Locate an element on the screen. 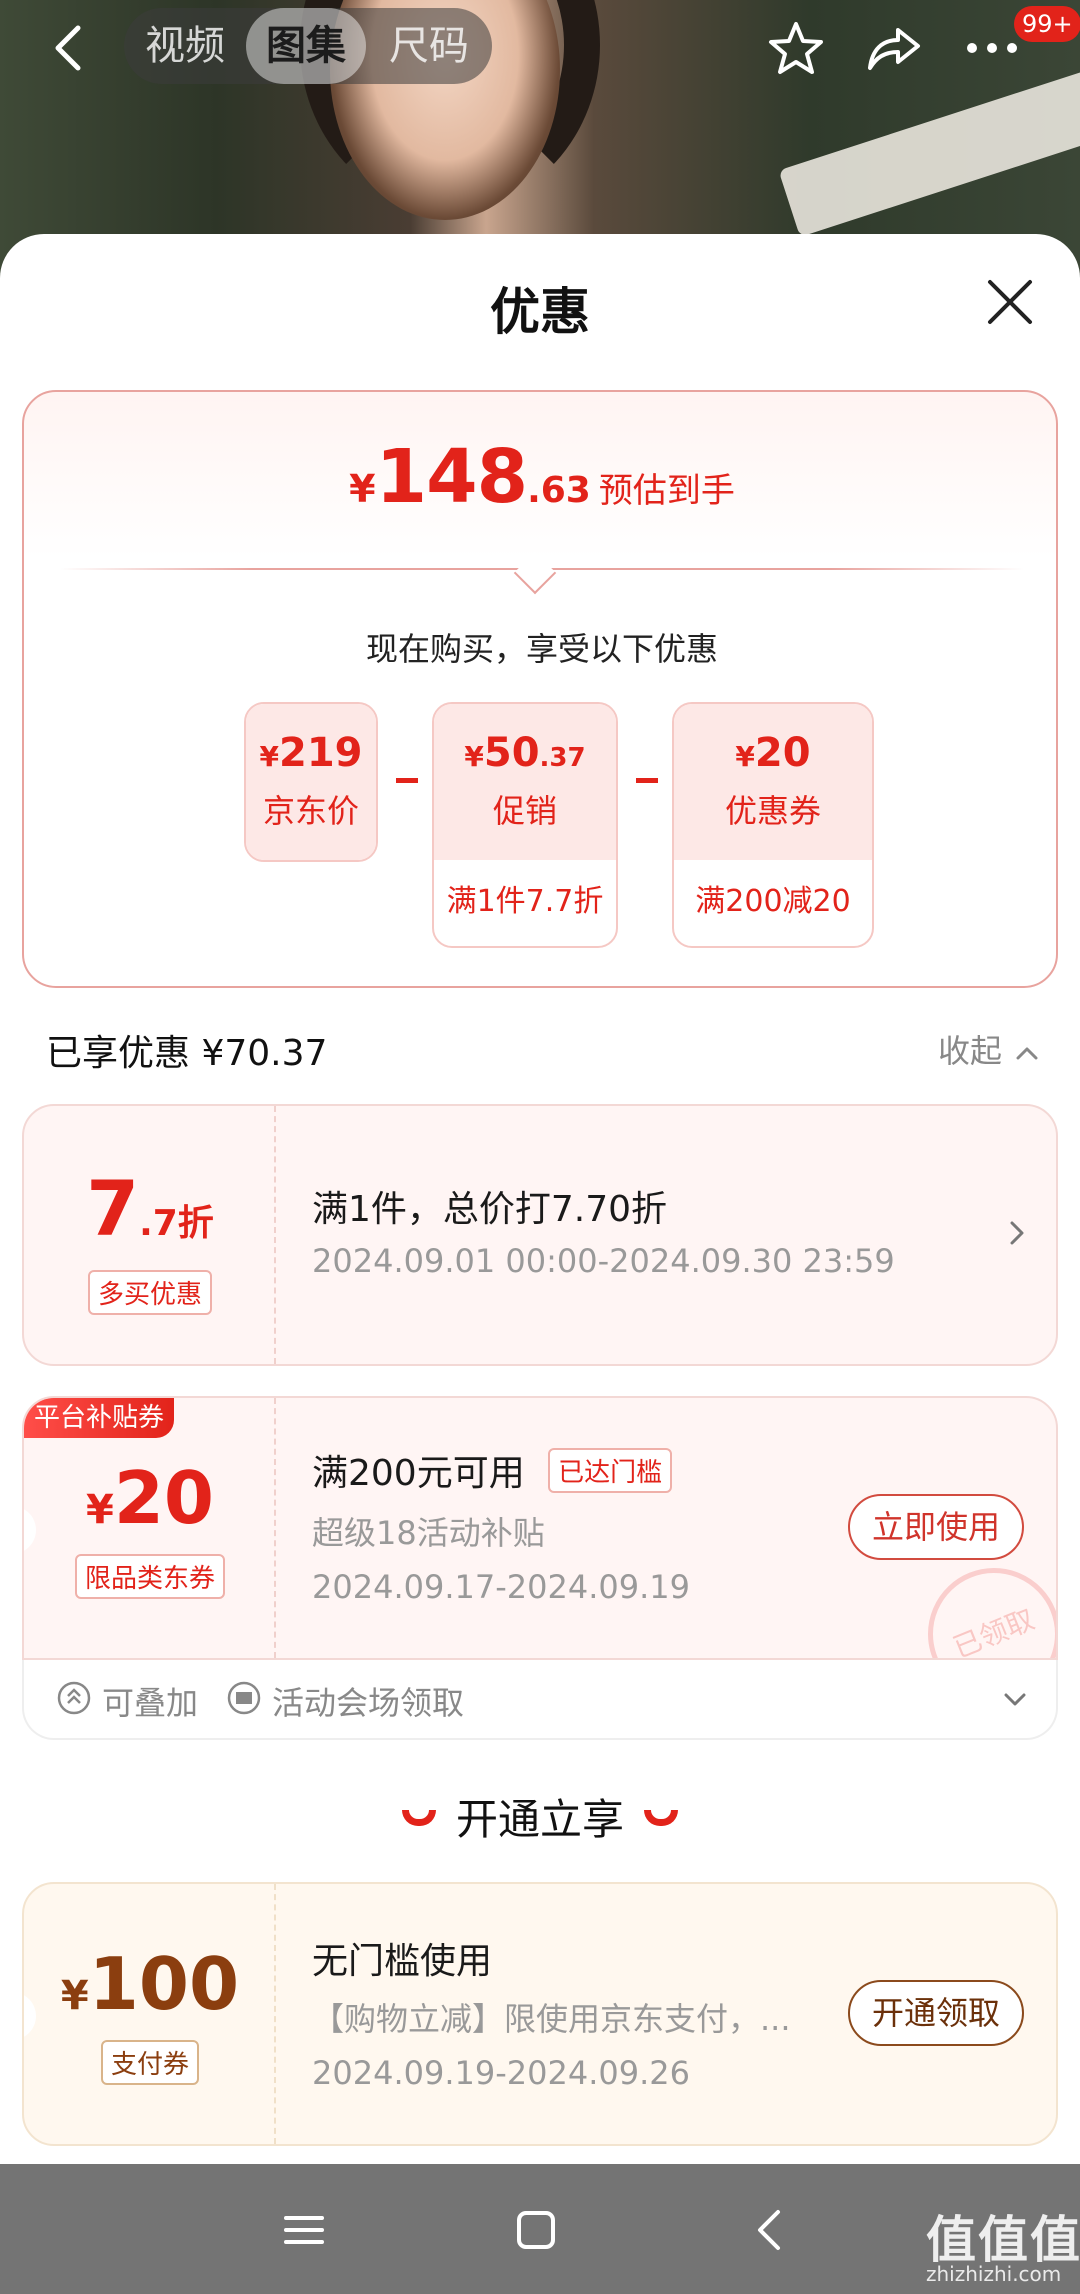 Image resolution: width=1080 pixels, height=2294 pixels. price-integer: 148 is located at coordinates (451, 477).